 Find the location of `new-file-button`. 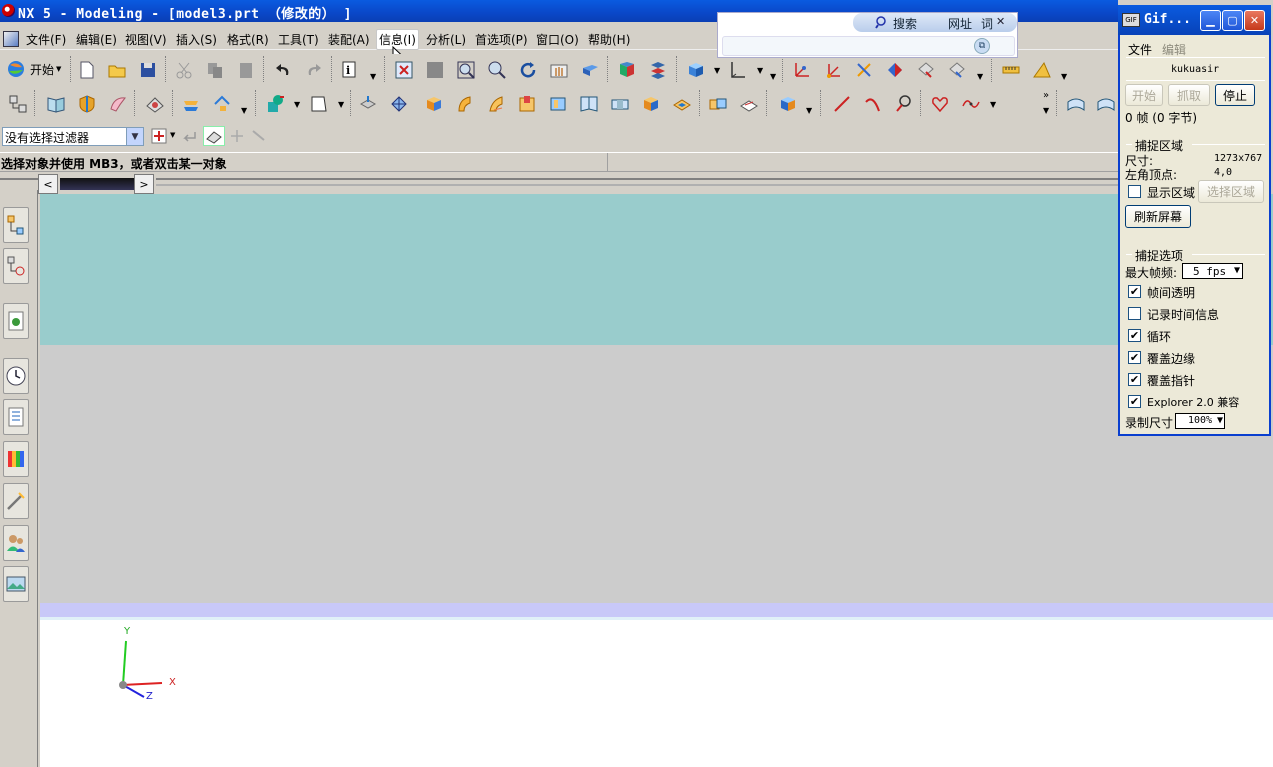

new-file-button is located at coordinates (87, 70).